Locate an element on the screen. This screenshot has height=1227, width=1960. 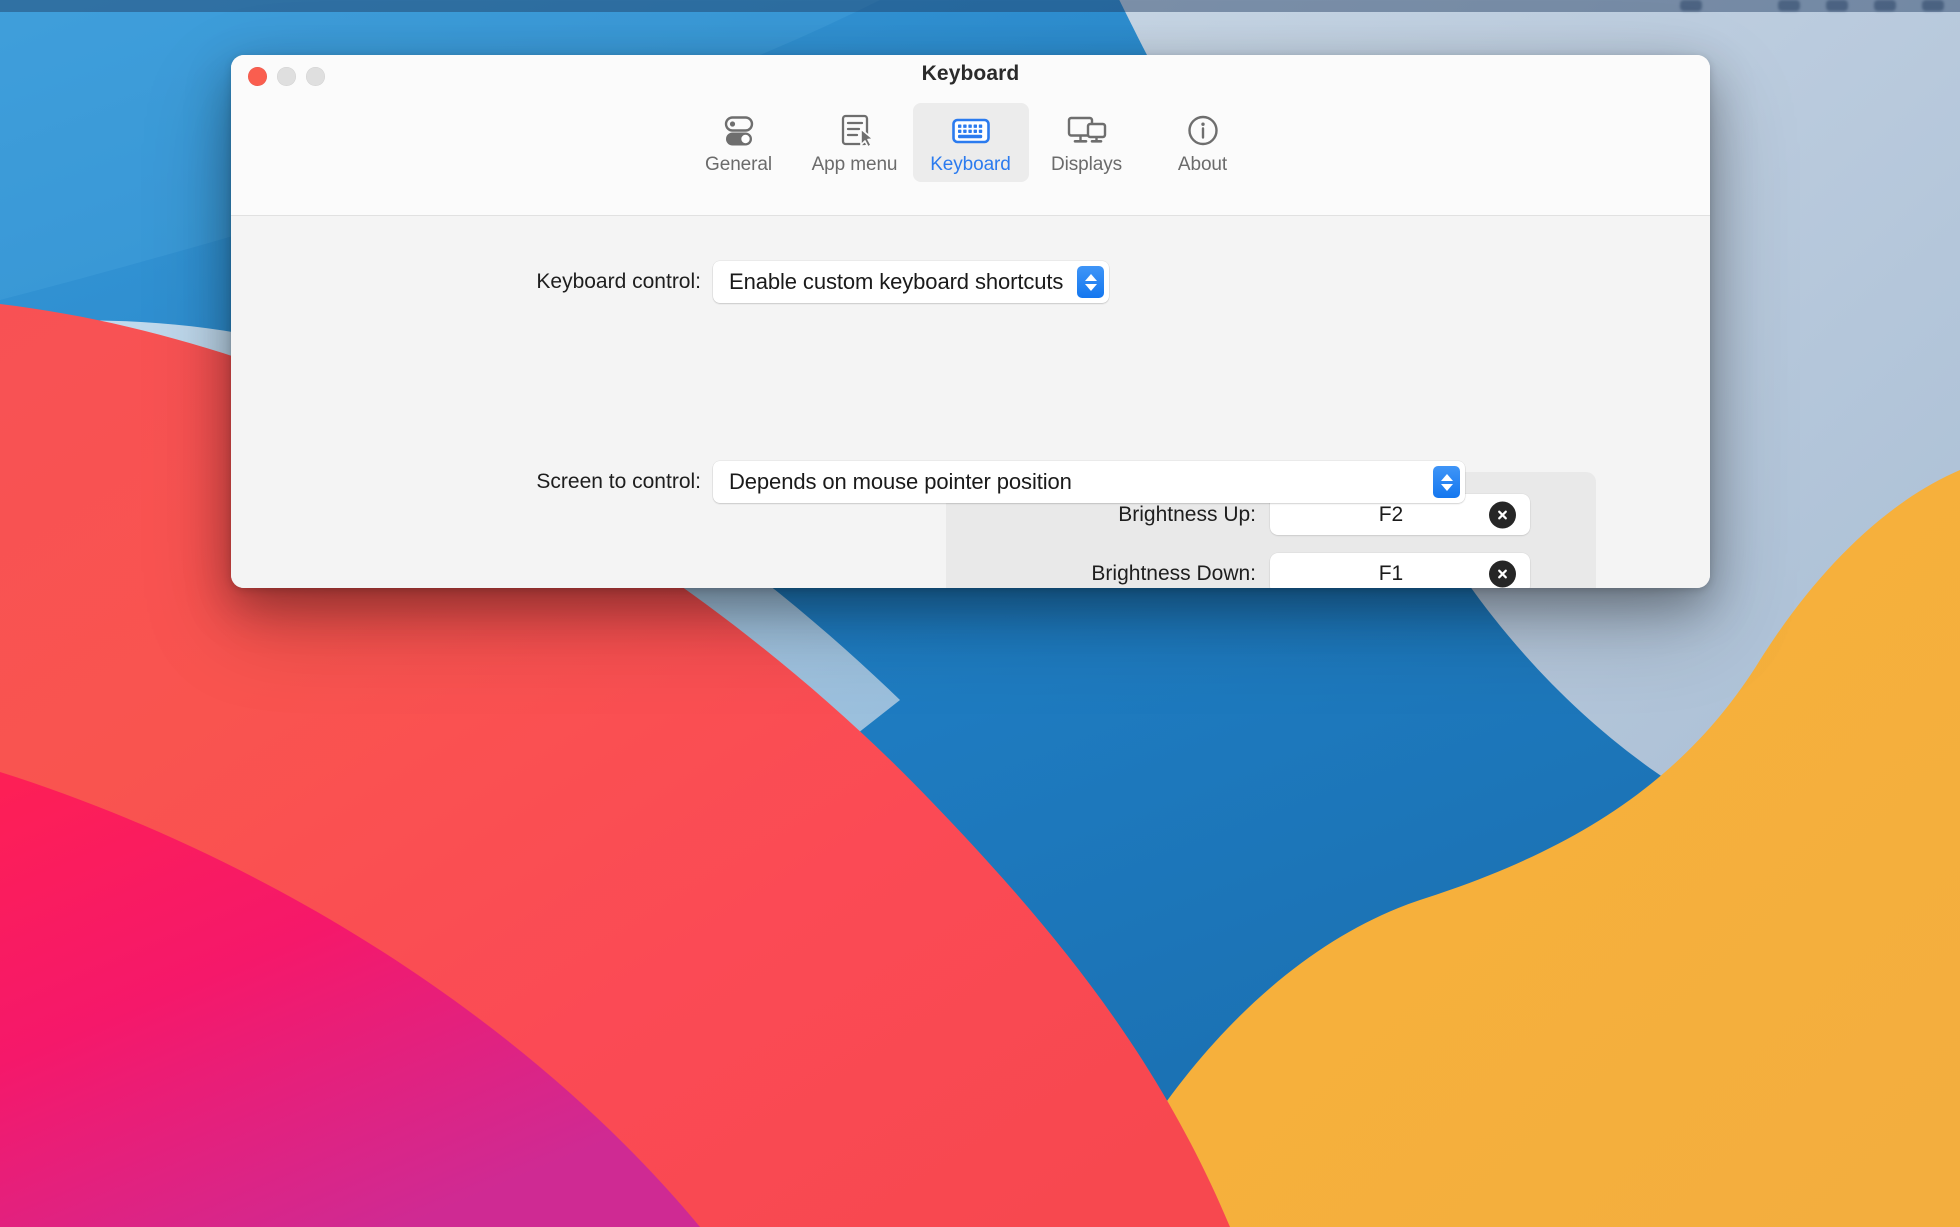
brightness-up-label: Brightness Up: is located at coordinates (1187, 514).